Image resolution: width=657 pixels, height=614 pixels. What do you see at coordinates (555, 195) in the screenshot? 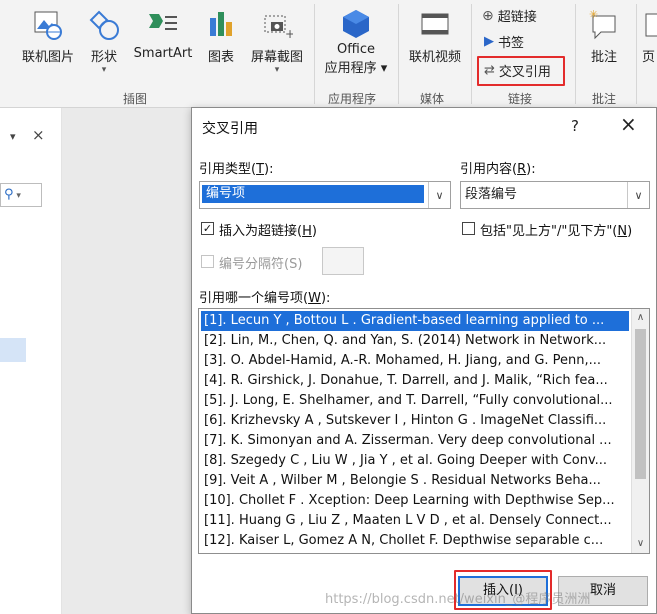
I see `ref-content-select: 段落编号 ∨` at bounding box center [555, 195].